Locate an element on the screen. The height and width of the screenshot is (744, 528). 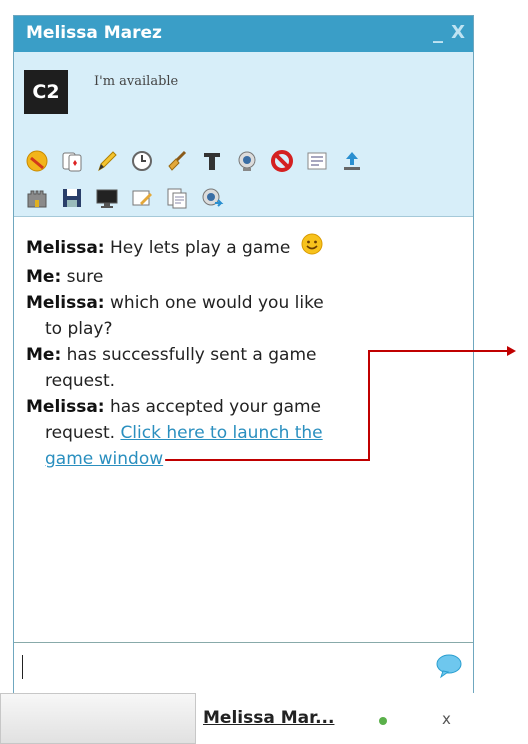
text-caret is located at coordinates (22, 667).